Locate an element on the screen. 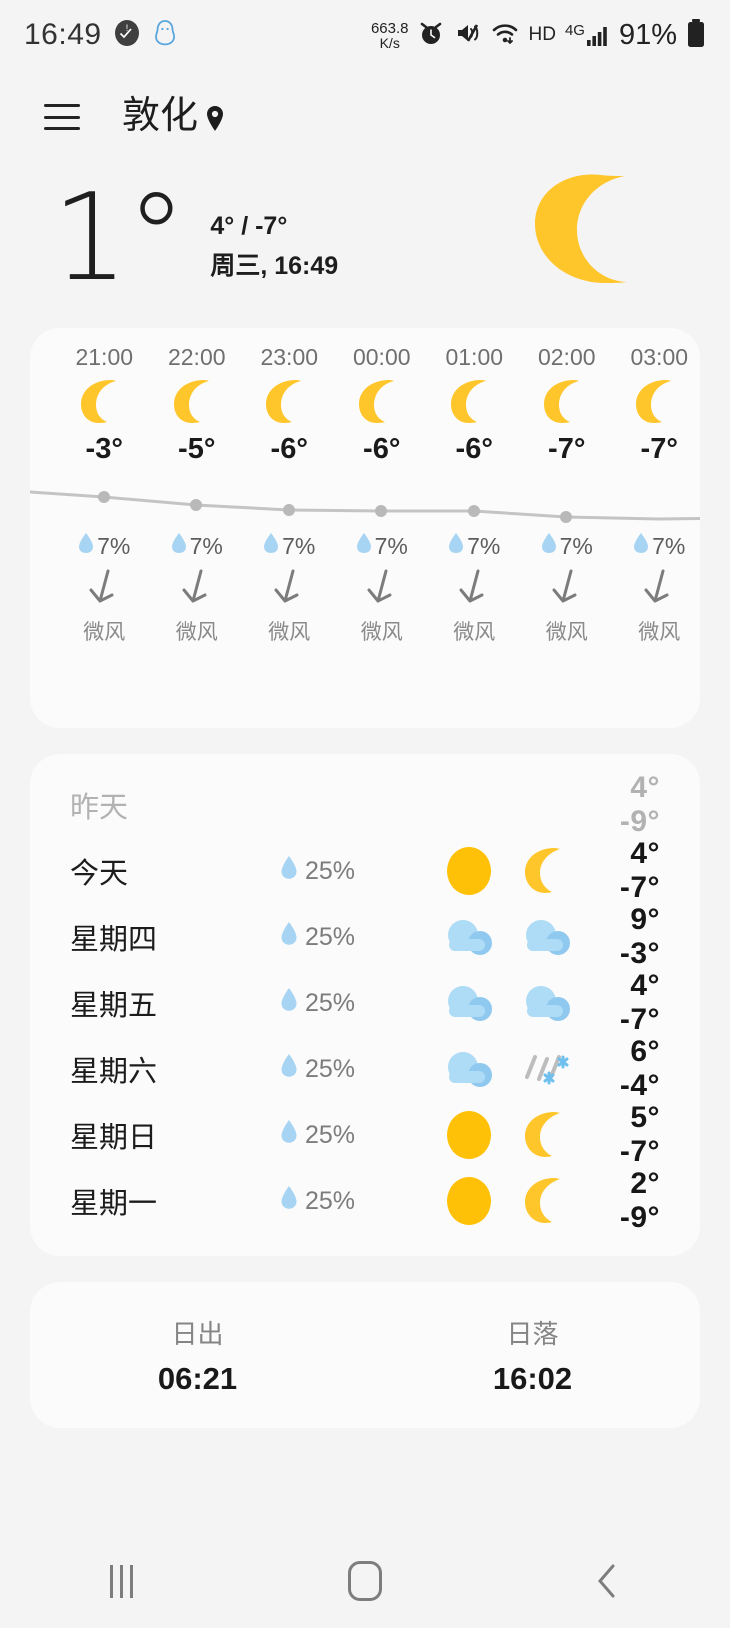 This screenshot has height=1628, width=730. android-navigation-bar is located at coordinates (365, 1581).